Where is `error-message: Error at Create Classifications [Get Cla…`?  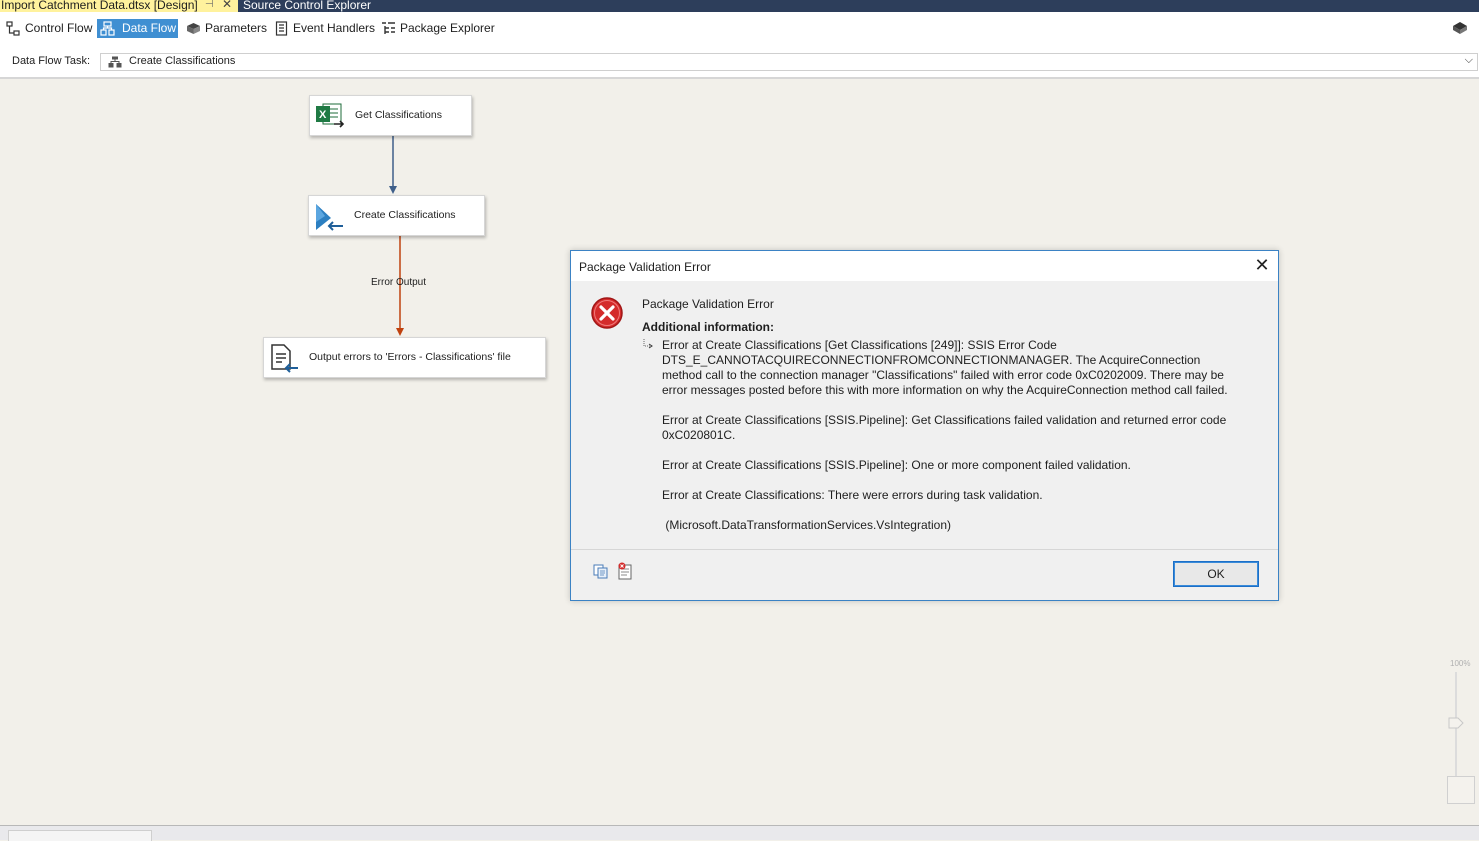 error-message: Error at Create Classifications [Get Cla… is located at coordinates (945, 367).